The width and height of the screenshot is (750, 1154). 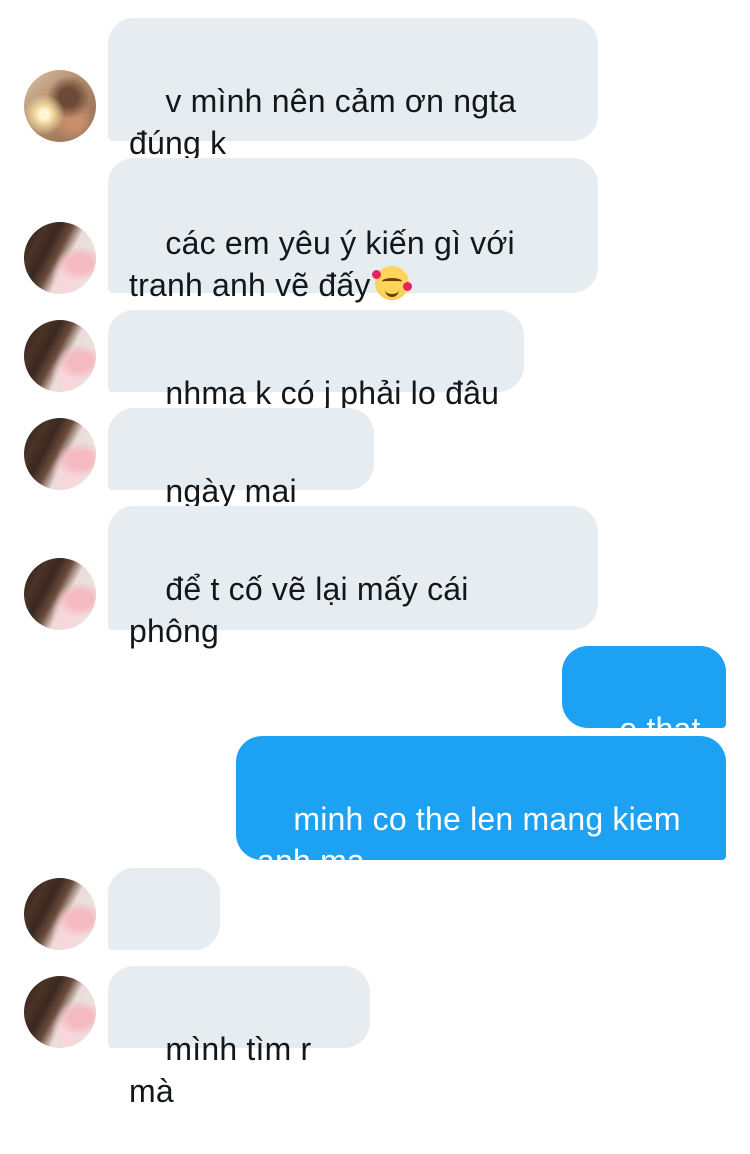 I want to click on outgoing-message-bubble: e that a, so click(x=644, y=717).